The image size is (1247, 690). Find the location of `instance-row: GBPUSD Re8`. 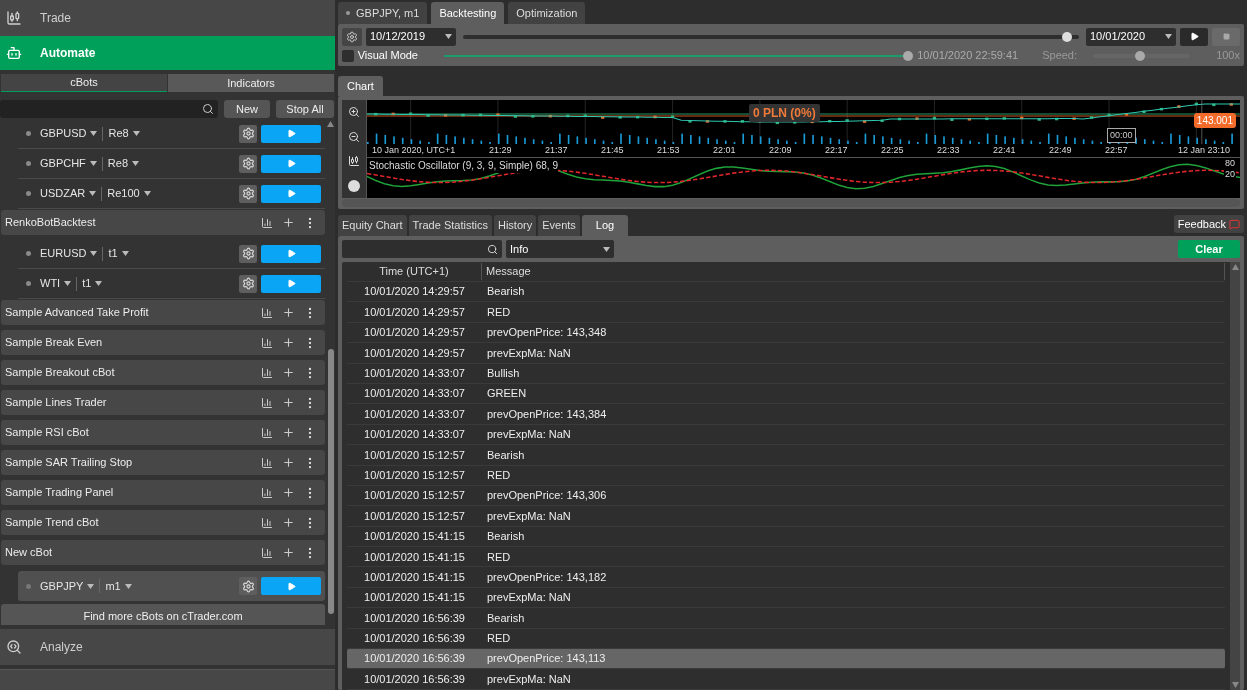

instance-row: GBPUSD Re8 is located at coordinates (171, 134).